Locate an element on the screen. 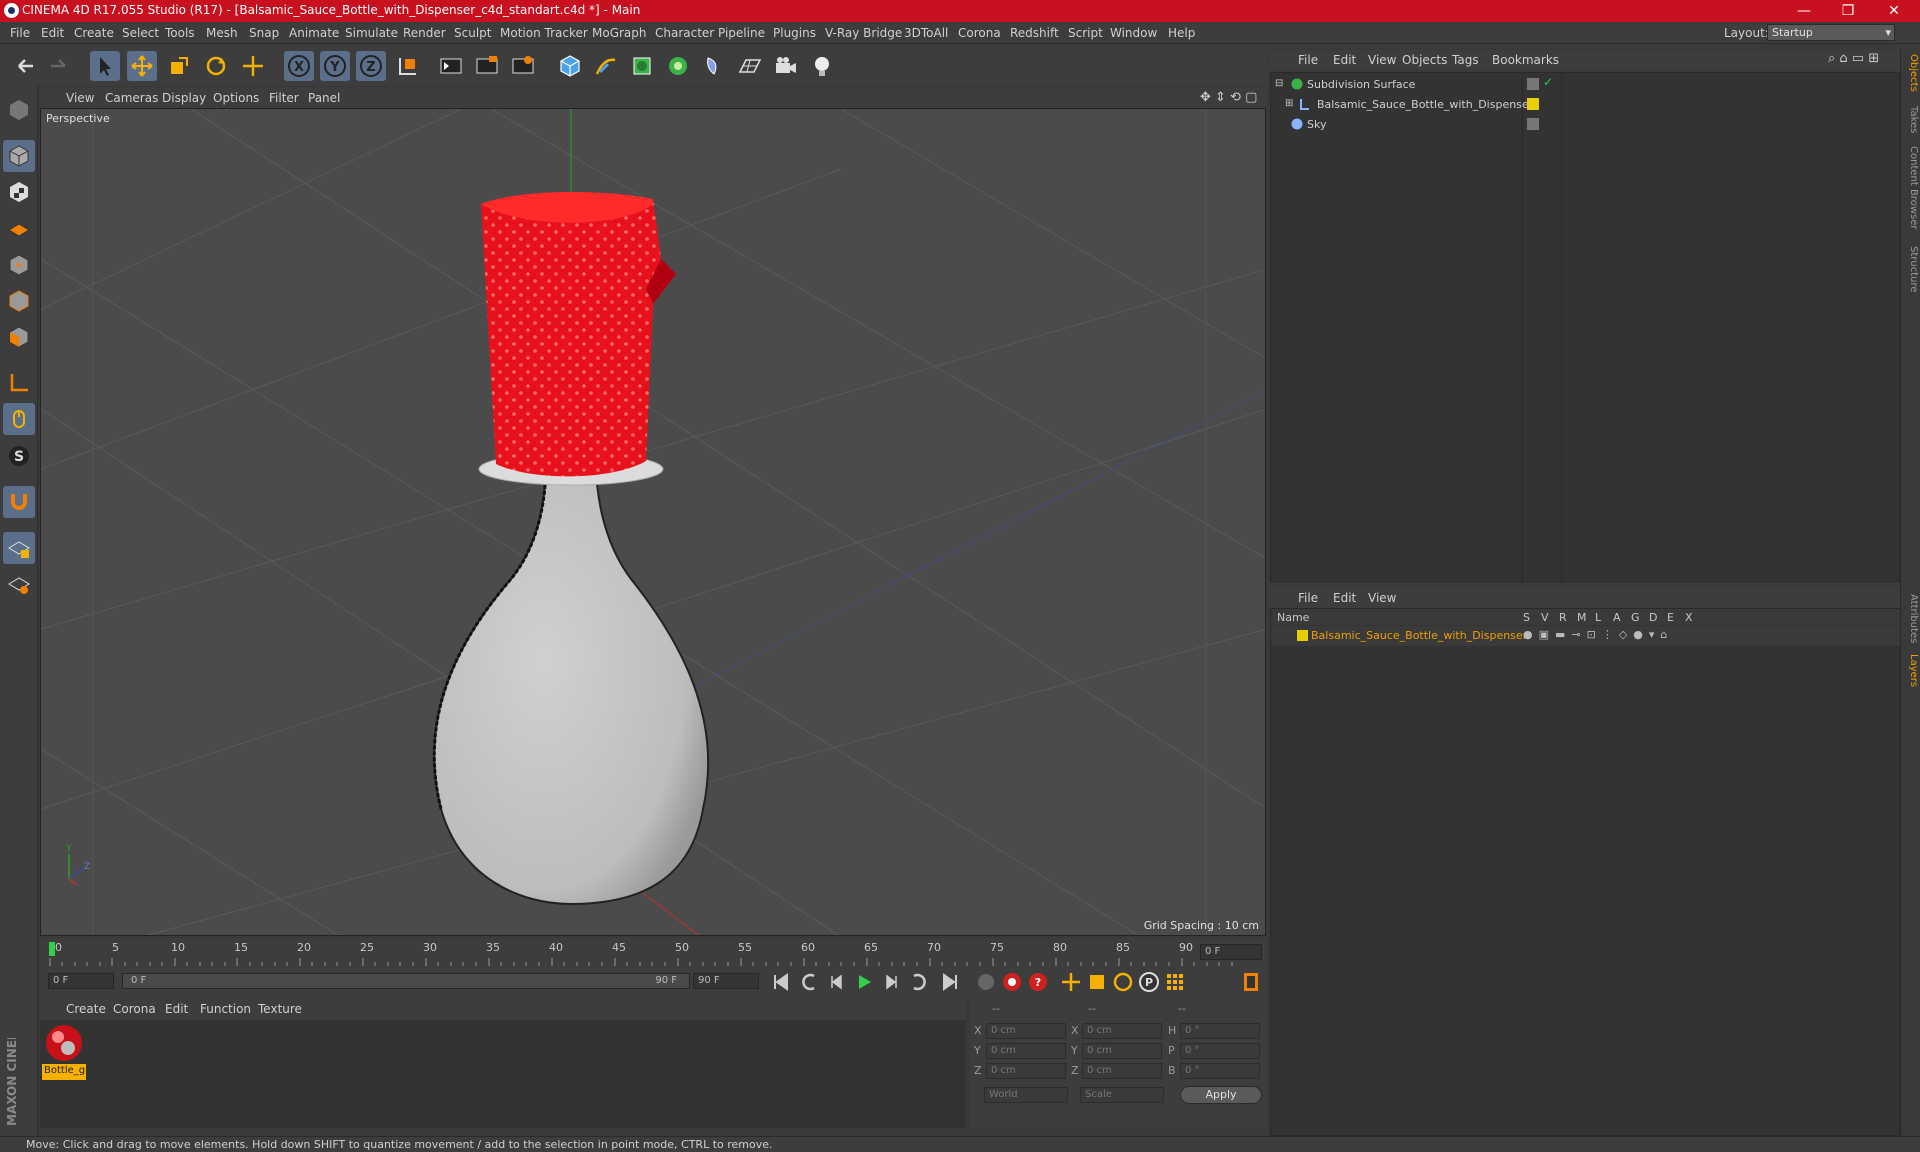 This screenshot has width=1920, height=1152. menu-help: Help is located at coordinates (1181, 33).